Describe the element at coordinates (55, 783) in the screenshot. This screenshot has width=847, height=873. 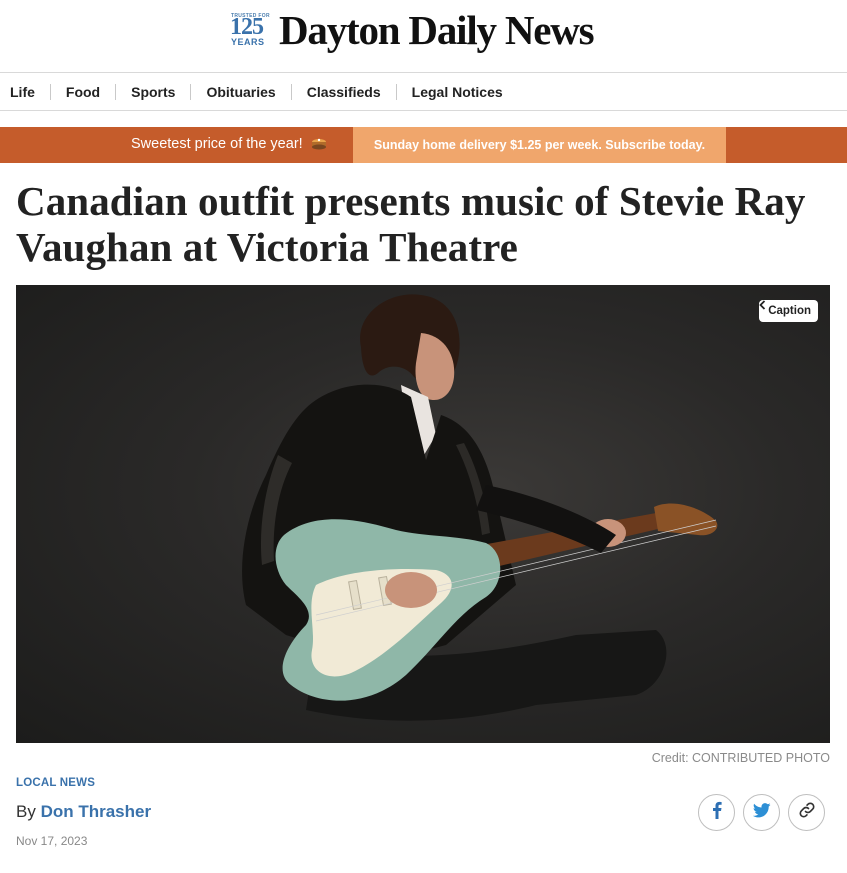
I see `section-label: LOCAL NEWS` at that location.